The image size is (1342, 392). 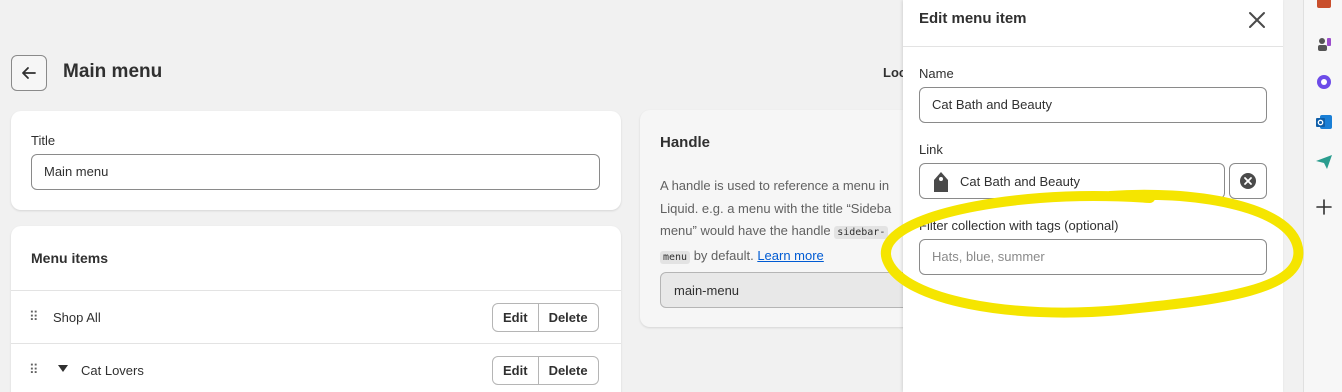 I want to click on games-icon, so click(x=1324, y=44).